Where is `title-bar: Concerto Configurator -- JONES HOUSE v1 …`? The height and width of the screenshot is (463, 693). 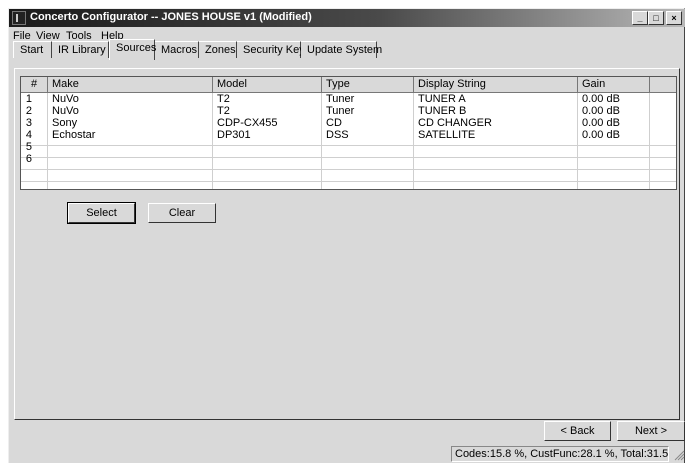 title-bar: Concerto Configurator -- JONES HOUSE v1 … is located at coordinates (347, 18).